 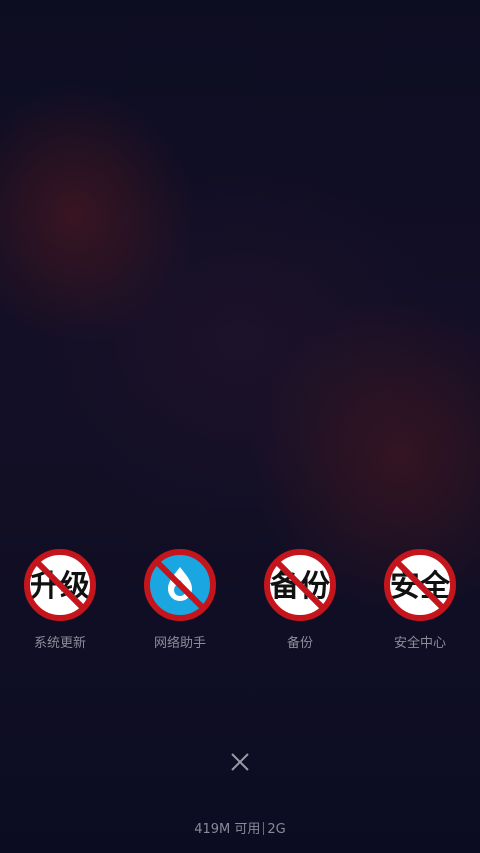 What do you see at coordinates (419, 643) in the screenshot?
I see `shortcut-label: 安全中心` at bounding box center [419, 643].